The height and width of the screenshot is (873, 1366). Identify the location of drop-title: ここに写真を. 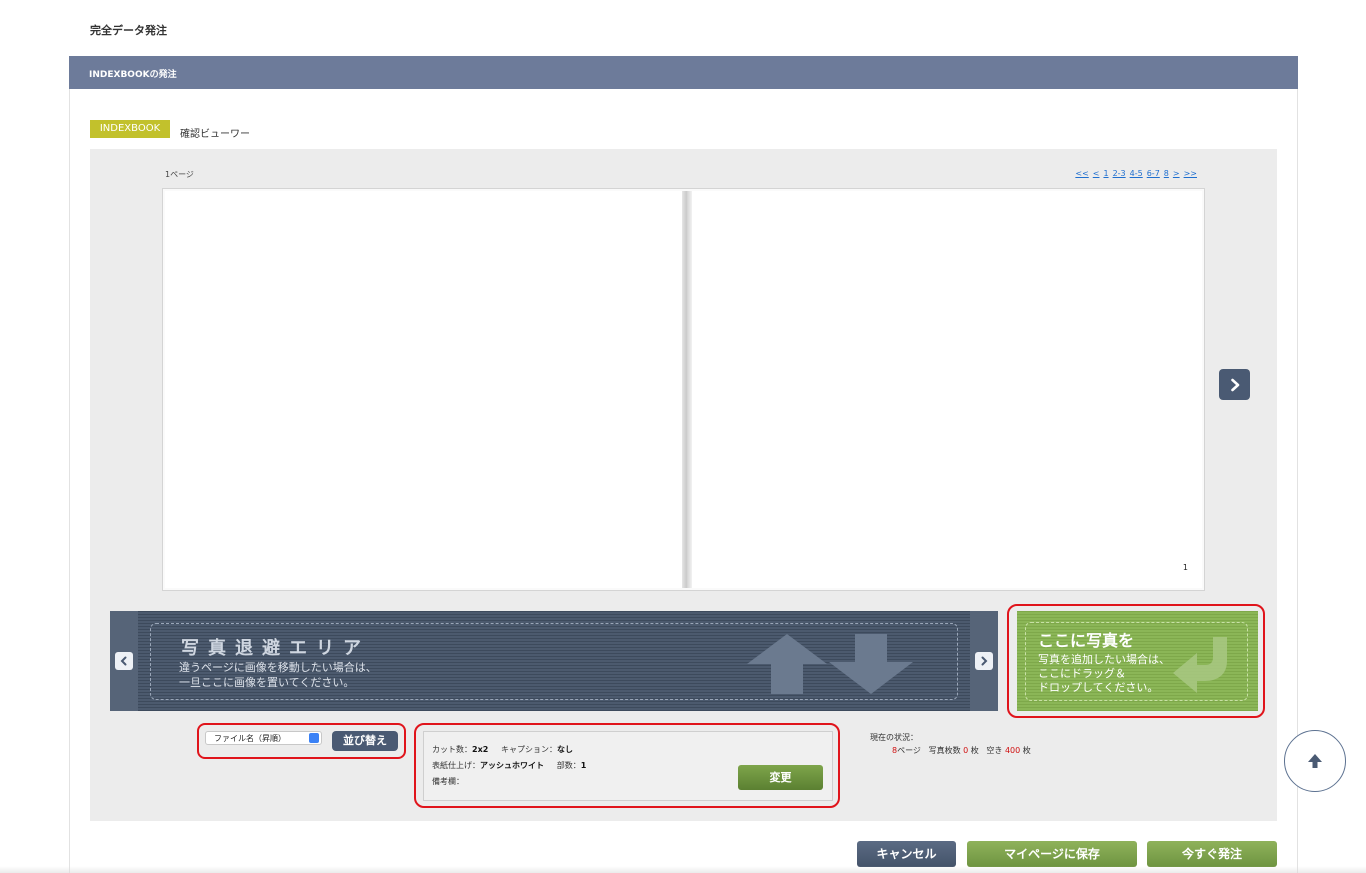
(1086, 640).